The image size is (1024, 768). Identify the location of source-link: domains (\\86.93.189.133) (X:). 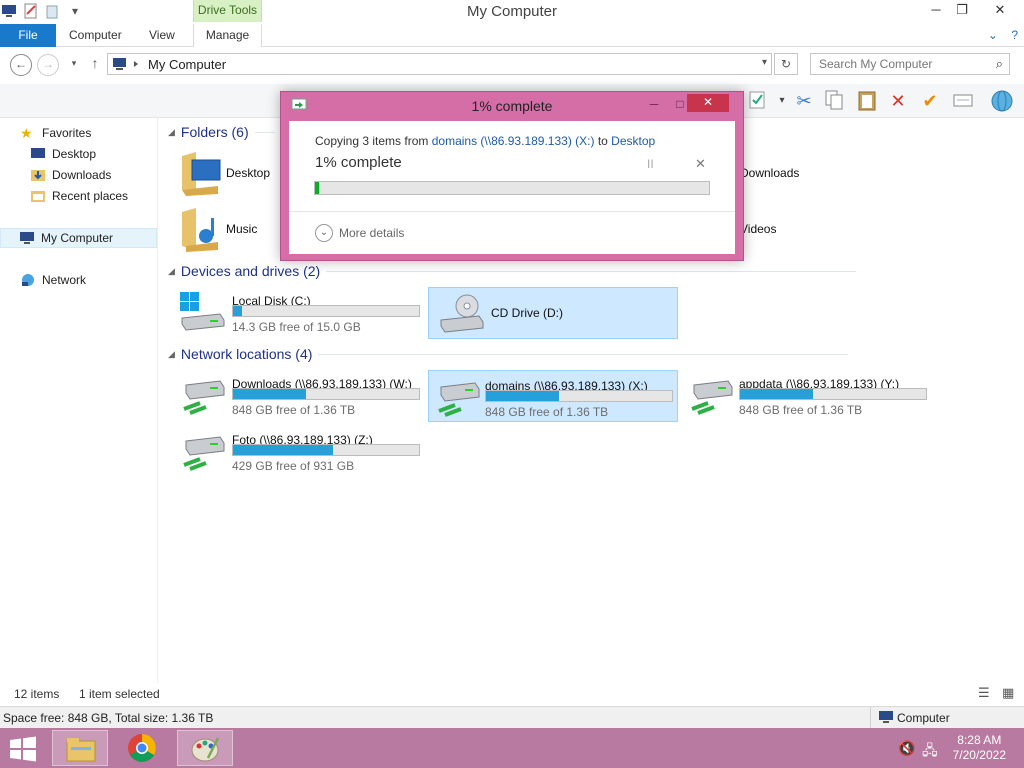
(513, 141).